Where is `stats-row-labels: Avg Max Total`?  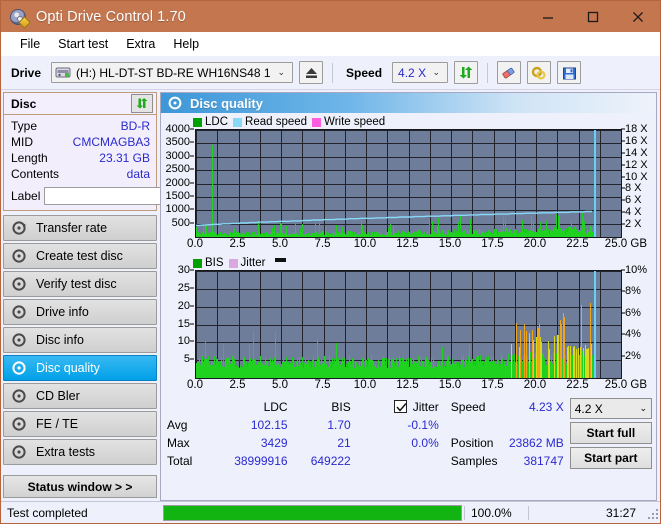
stats-row-labels: Avg Max Total is located at coordinates (195, 434).